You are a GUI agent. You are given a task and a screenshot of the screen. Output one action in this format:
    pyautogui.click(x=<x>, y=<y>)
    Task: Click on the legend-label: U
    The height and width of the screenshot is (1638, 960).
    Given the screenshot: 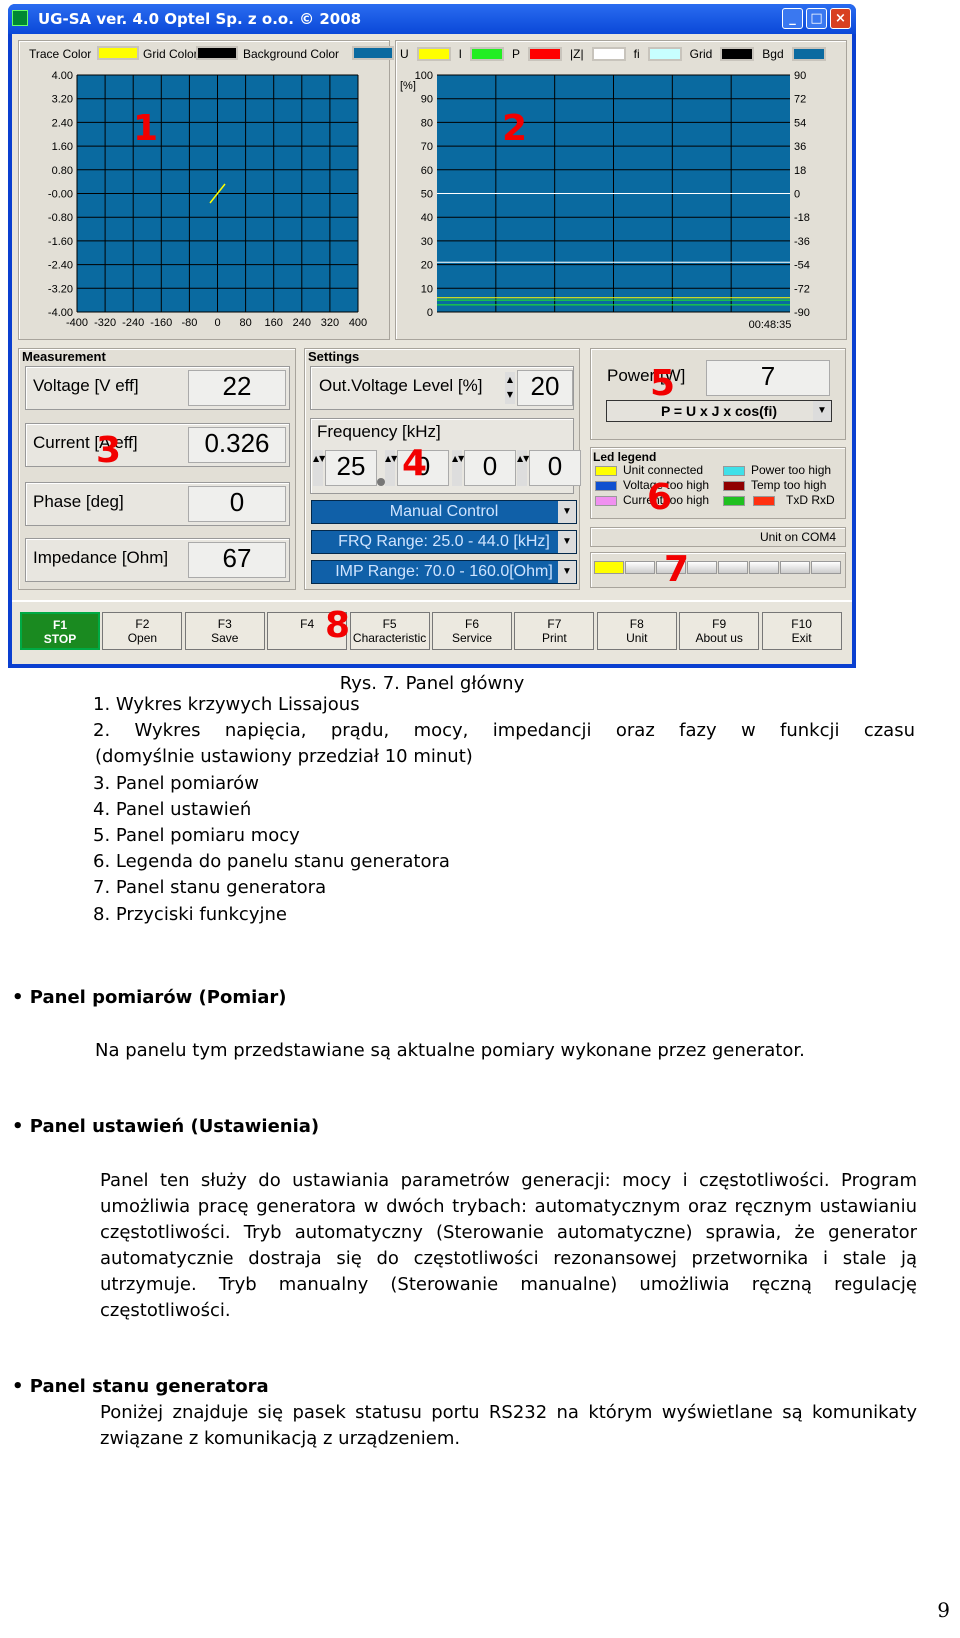 What is the action you would take?
    pyautogui.click(x=404, y=54)
    